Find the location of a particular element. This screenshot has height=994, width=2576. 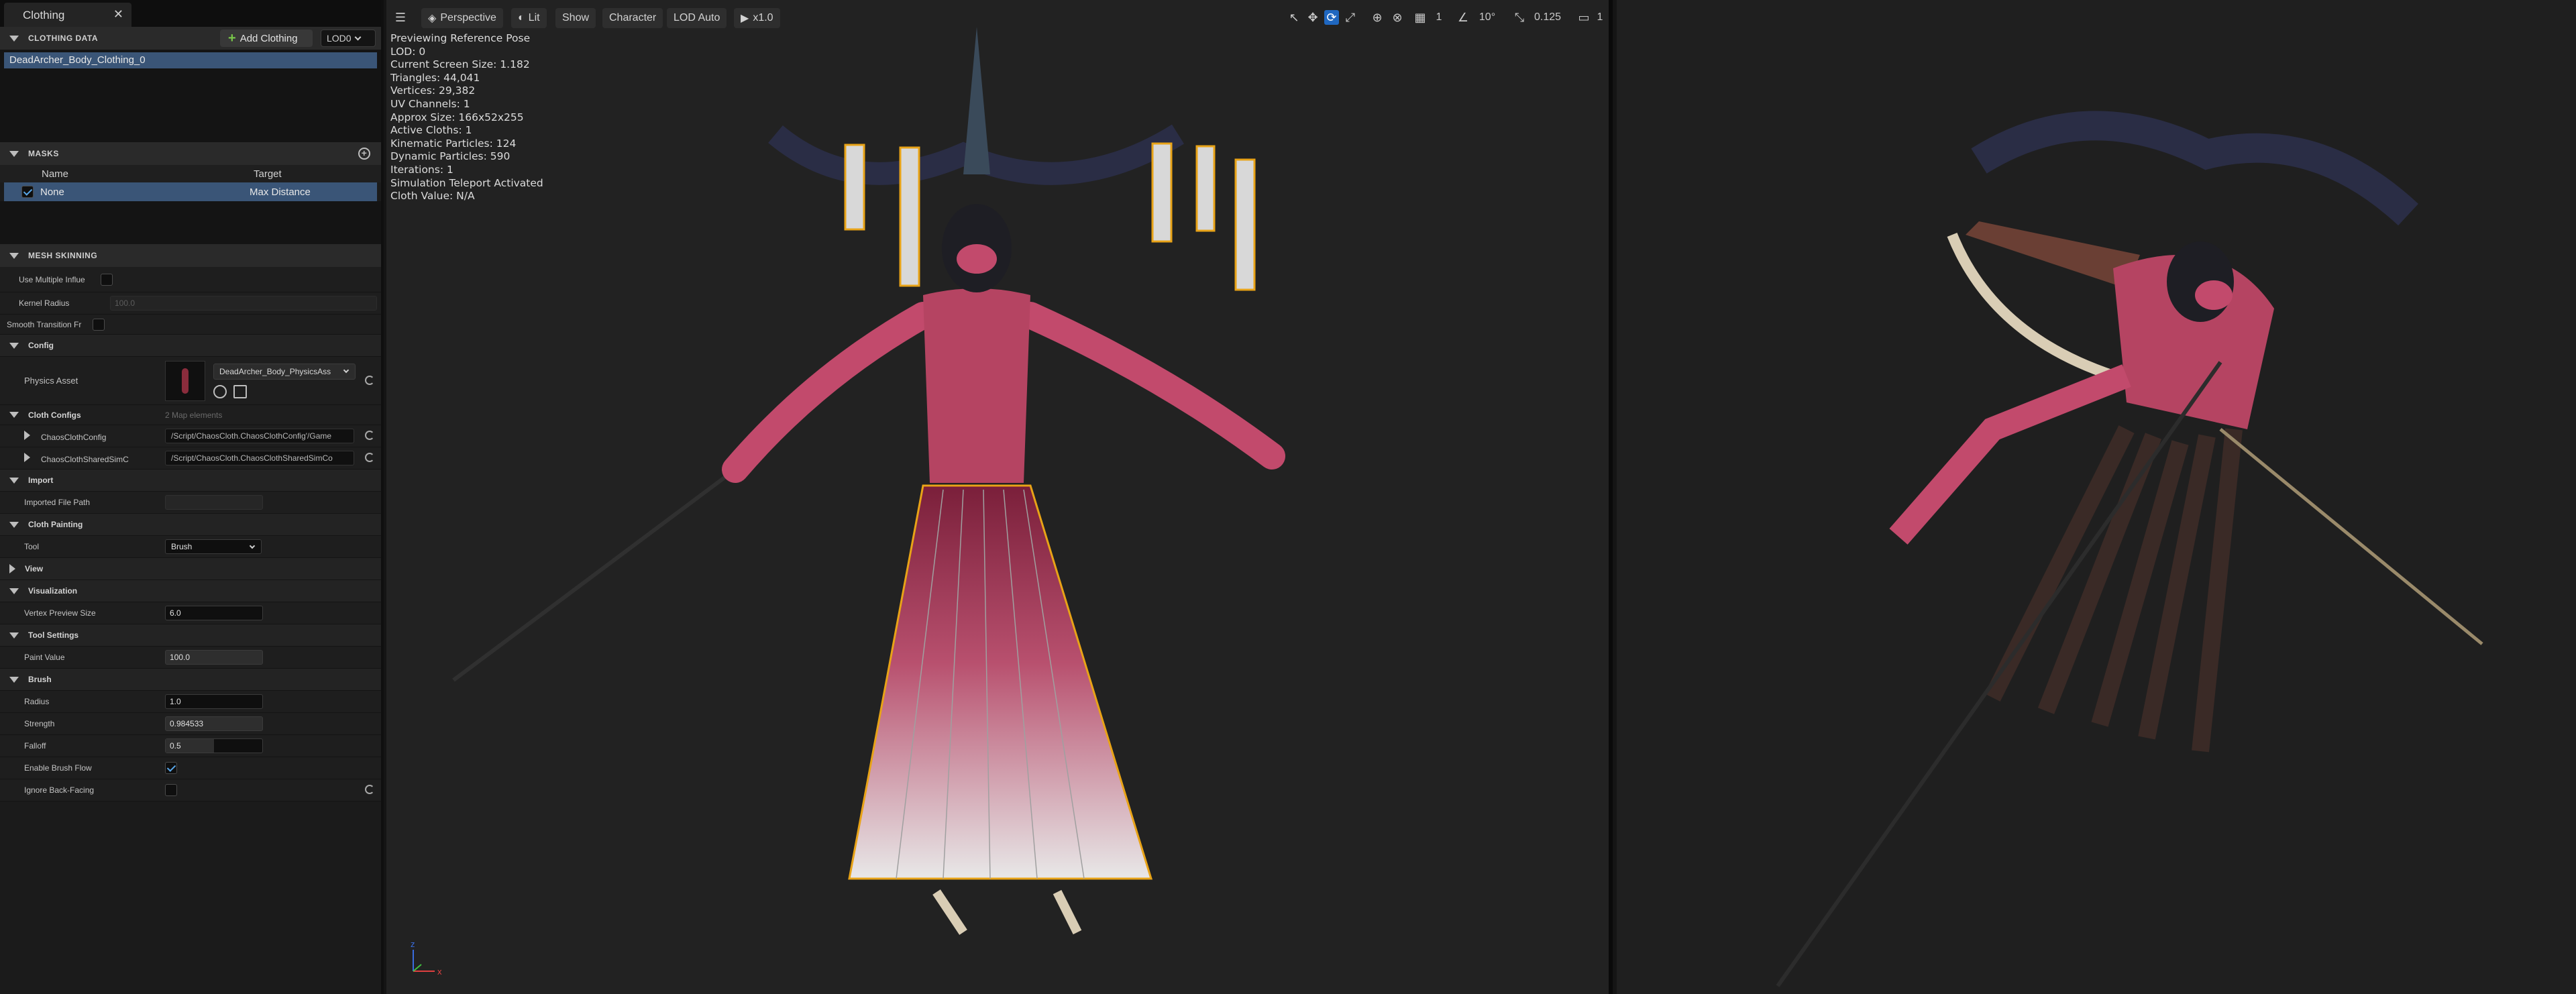

prop-label: Ignore Back-Facing is located at coordinates (59, 790).